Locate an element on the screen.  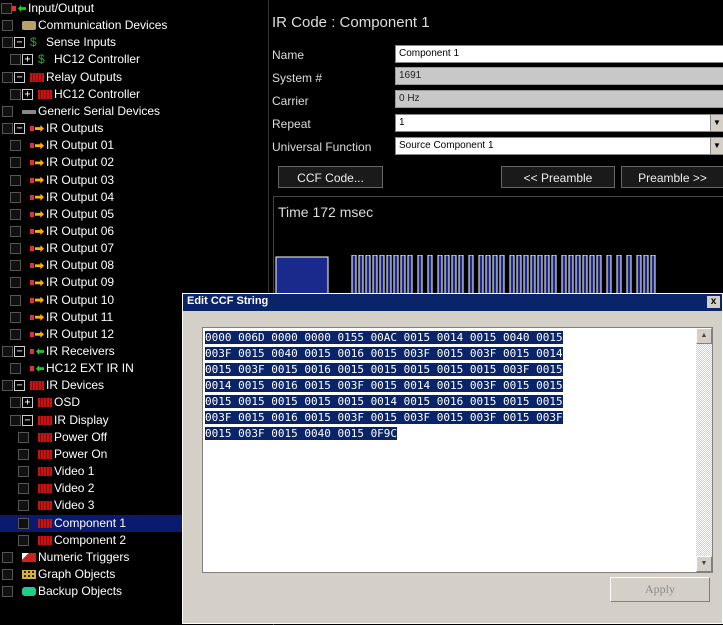
universal-function-select: Source Component 1 ▼ is located at coordinates (559, 146).